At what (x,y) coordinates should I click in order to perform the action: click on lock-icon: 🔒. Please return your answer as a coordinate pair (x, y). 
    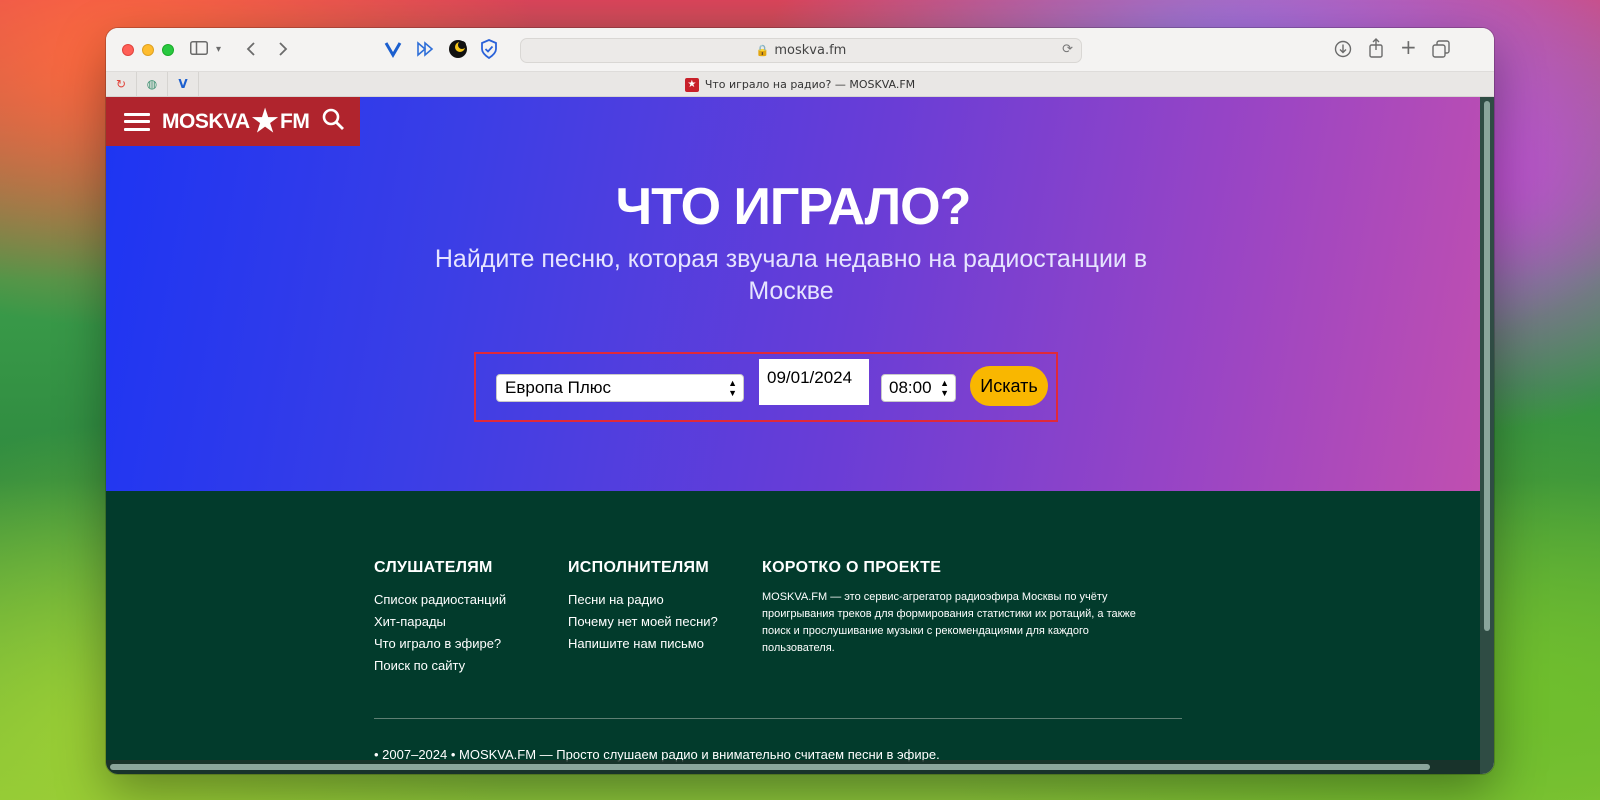
    Looking at the image, I should click on (762, 50).